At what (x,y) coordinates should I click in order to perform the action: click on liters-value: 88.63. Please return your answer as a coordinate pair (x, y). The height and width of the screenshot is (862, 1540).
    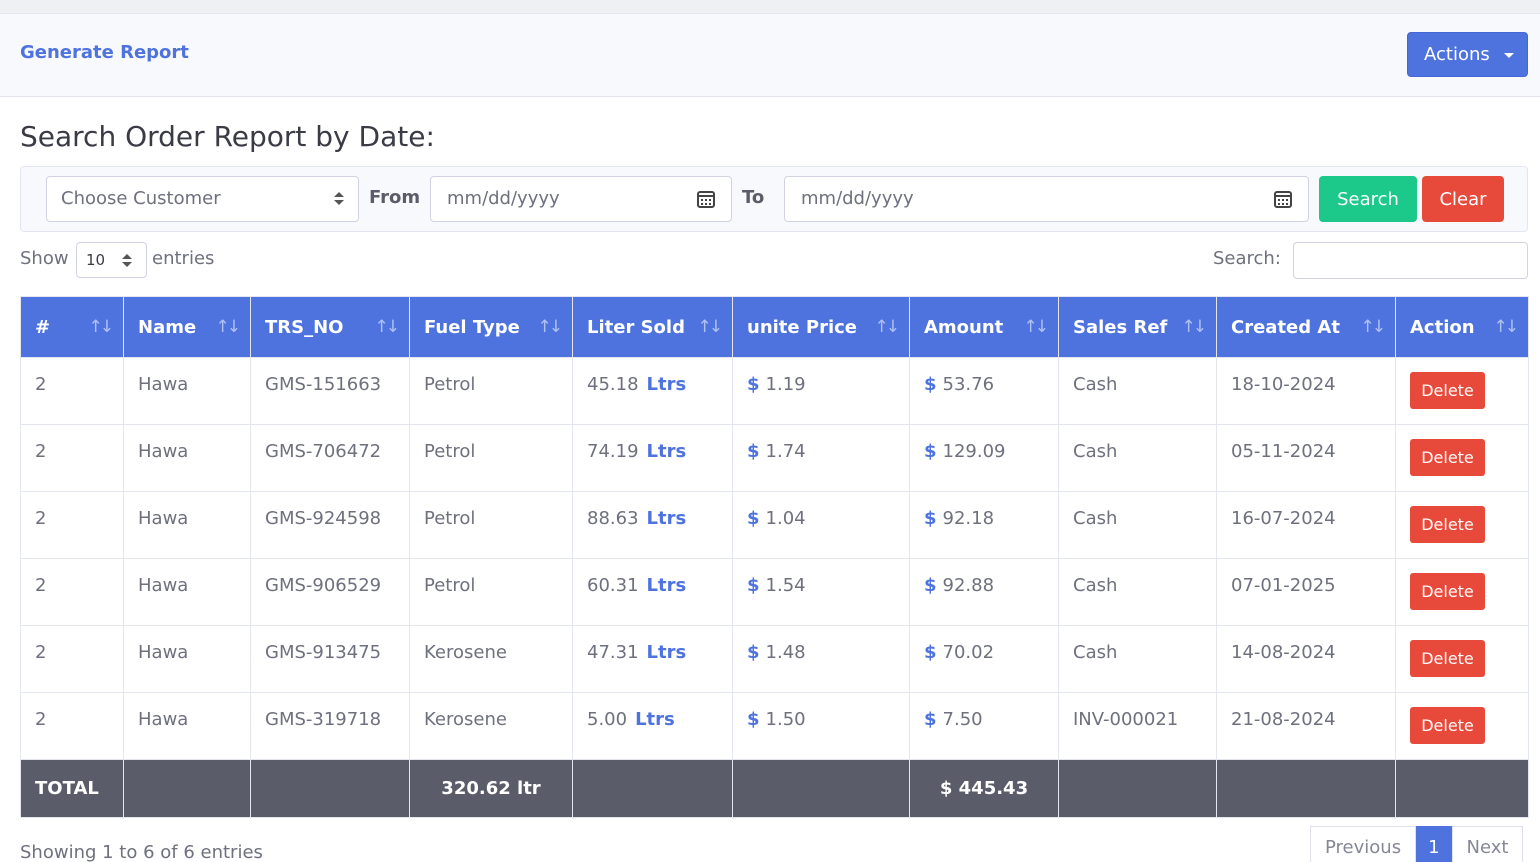
    Looking at the image, I should click on (613, 518).